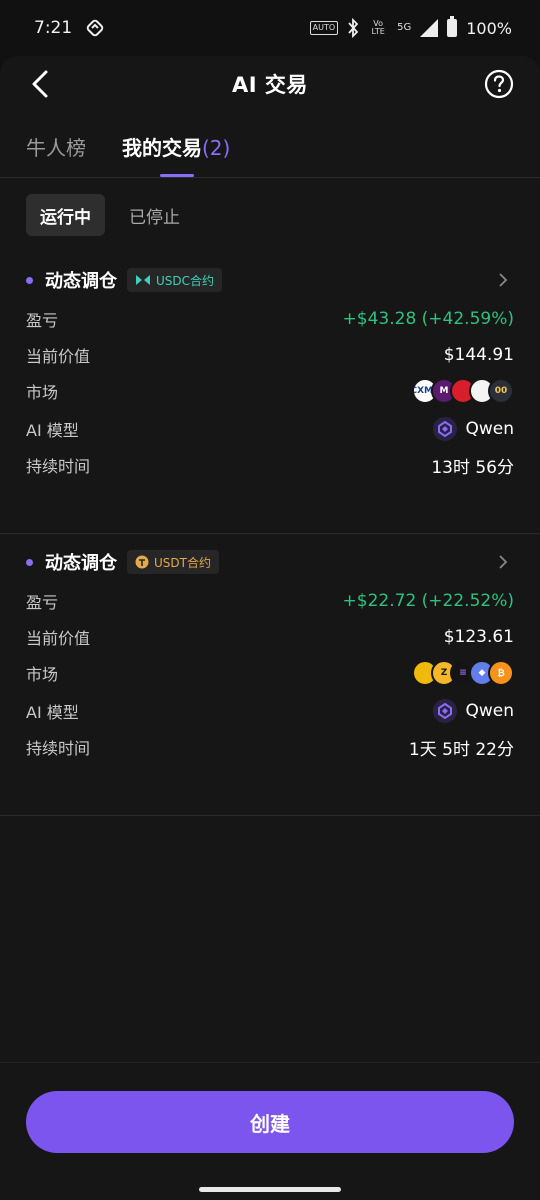 The image size is (540, 1200). I want to click on pnl-row: 盈亏 +$43.28 (+42.59%), so click(270, 319).